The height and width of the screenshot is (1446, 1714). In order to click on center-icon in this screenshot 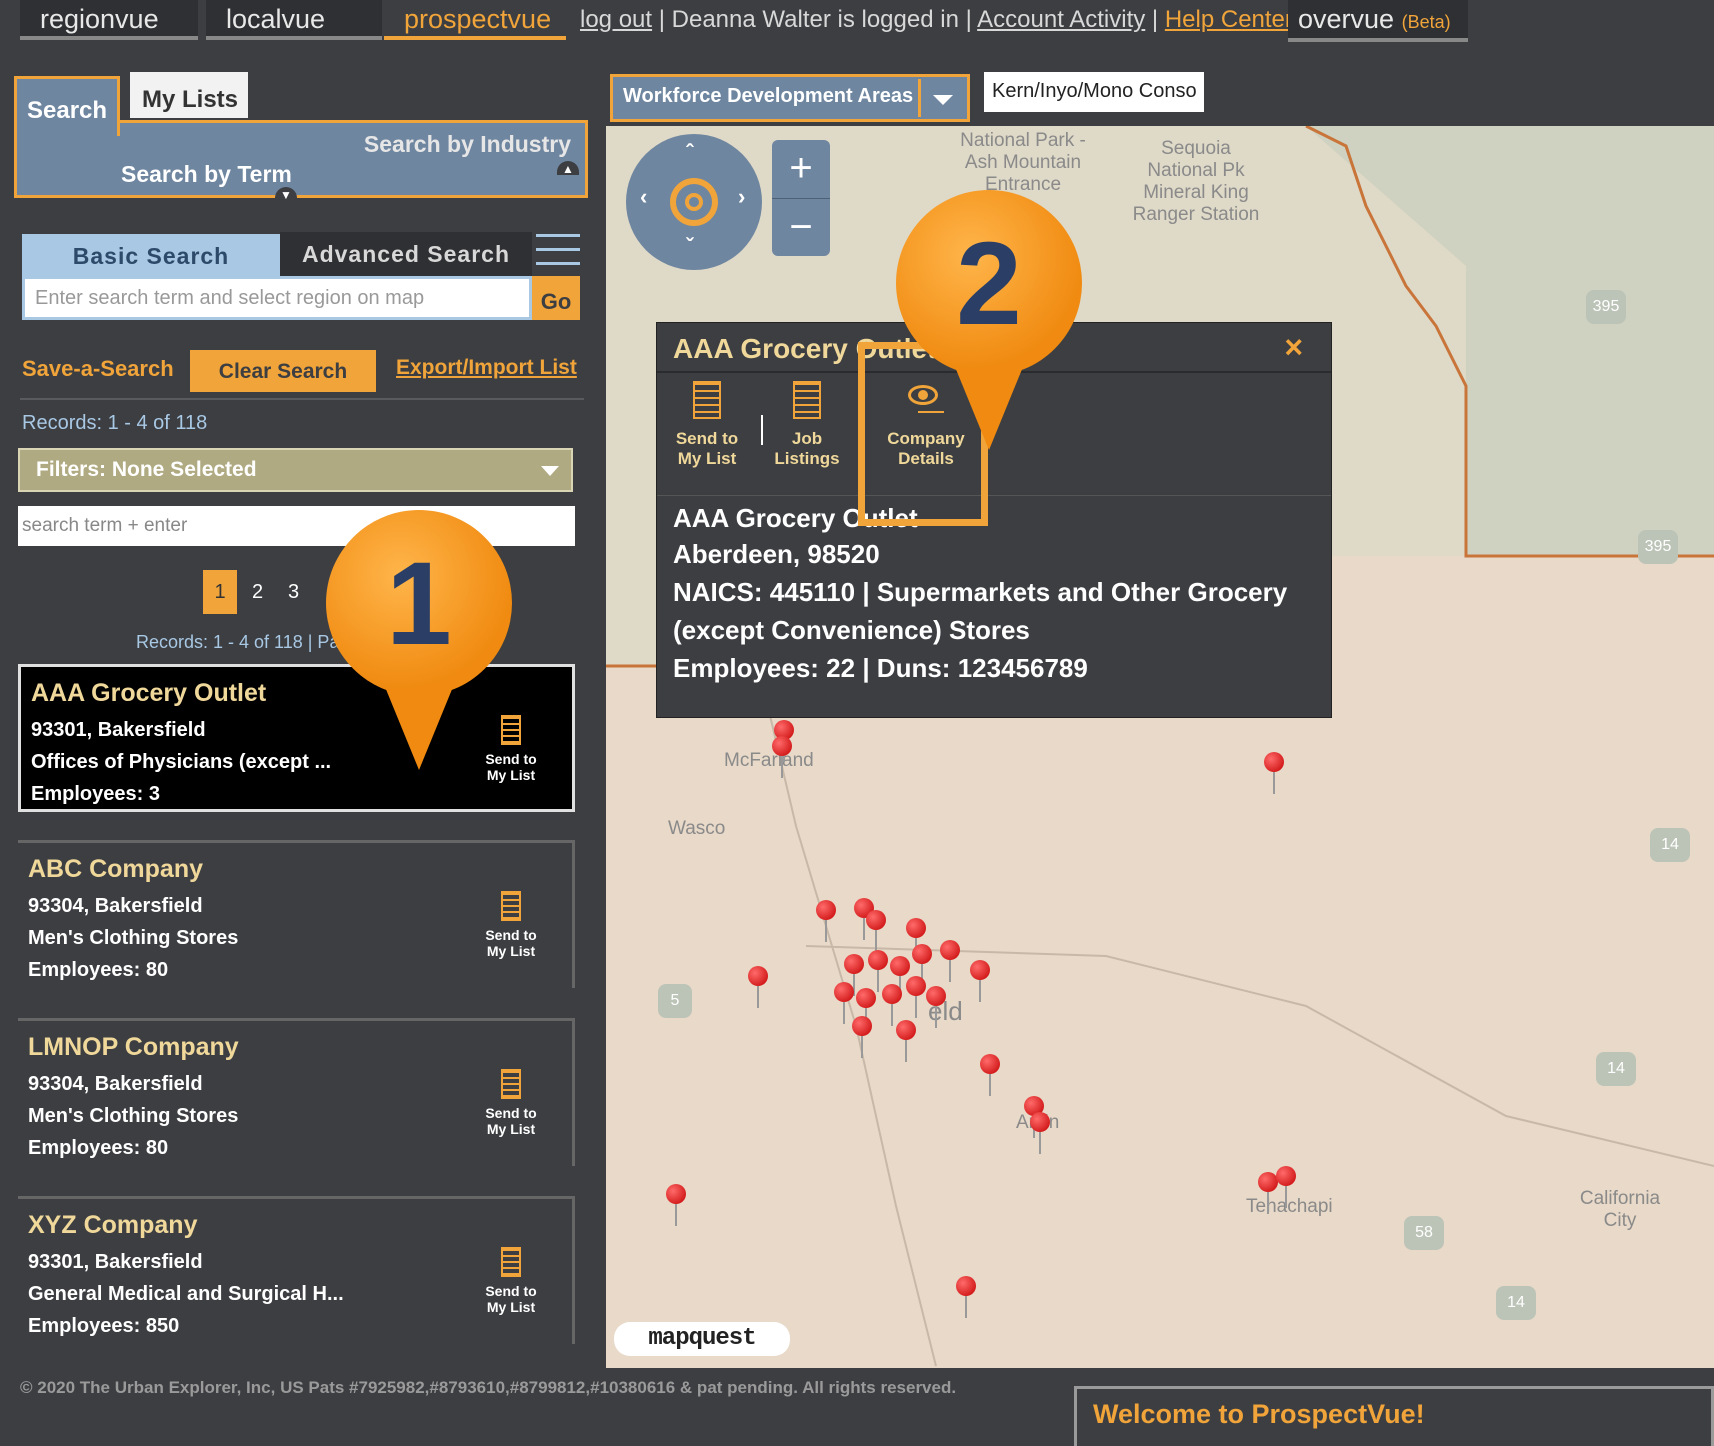, I will do `click(694, 202)`.